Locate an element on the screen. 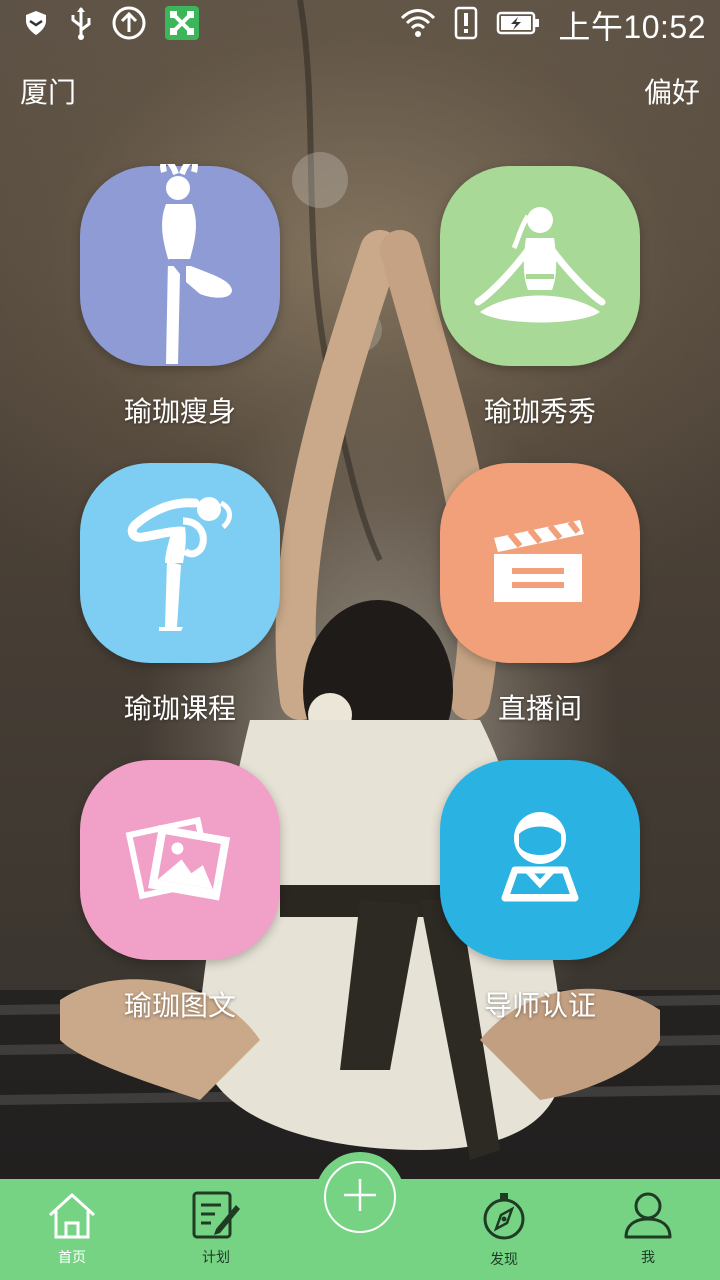  clapperboard-icon is located at coordinates (540, 563).